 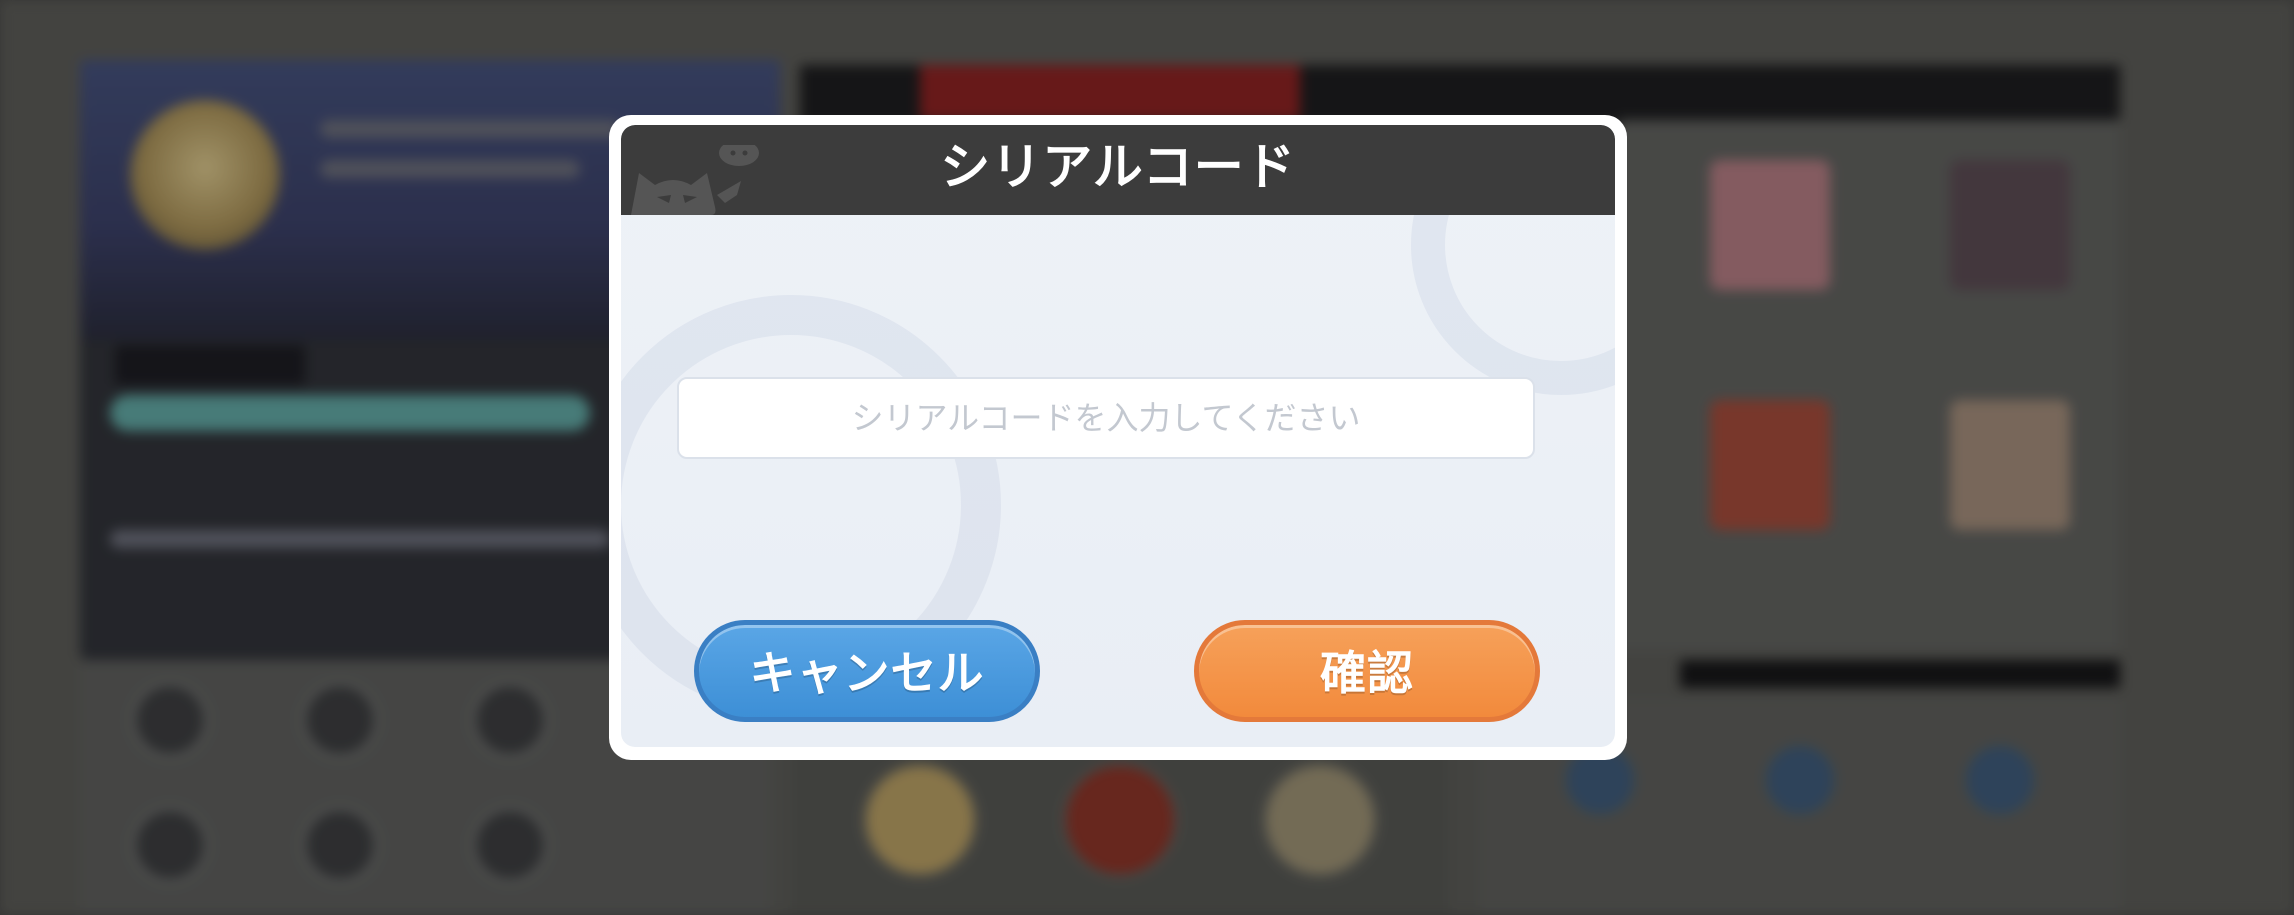 I want to click on dialog-title: シリアルコード, so click(x=1118, y=167).